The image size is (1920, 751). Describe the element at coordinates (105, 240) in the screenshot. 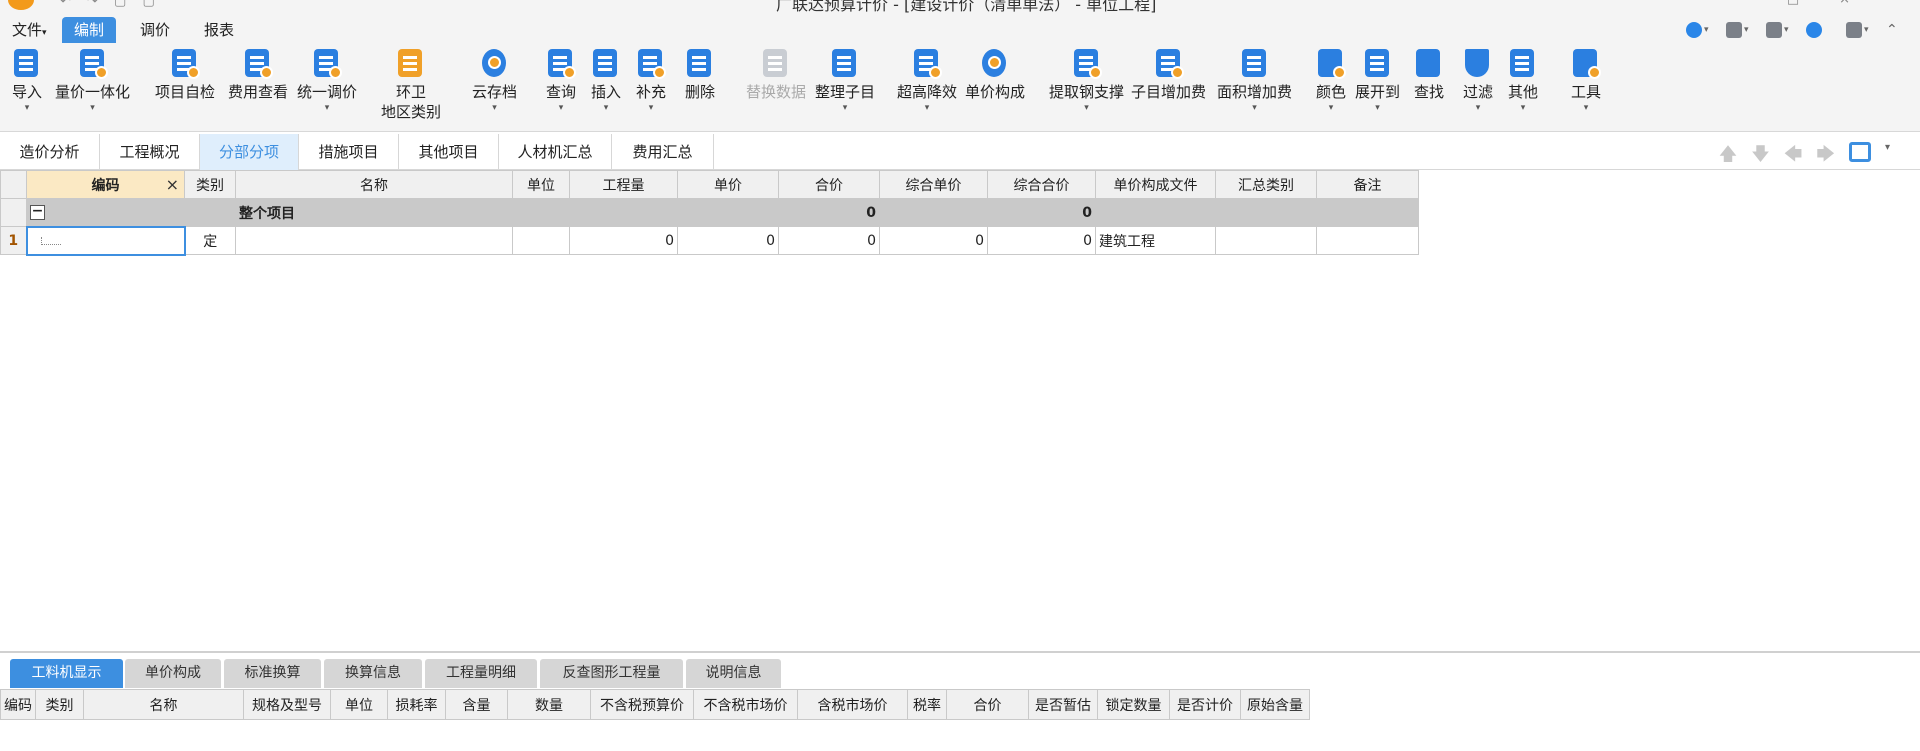

I see `code-cell` at that location.